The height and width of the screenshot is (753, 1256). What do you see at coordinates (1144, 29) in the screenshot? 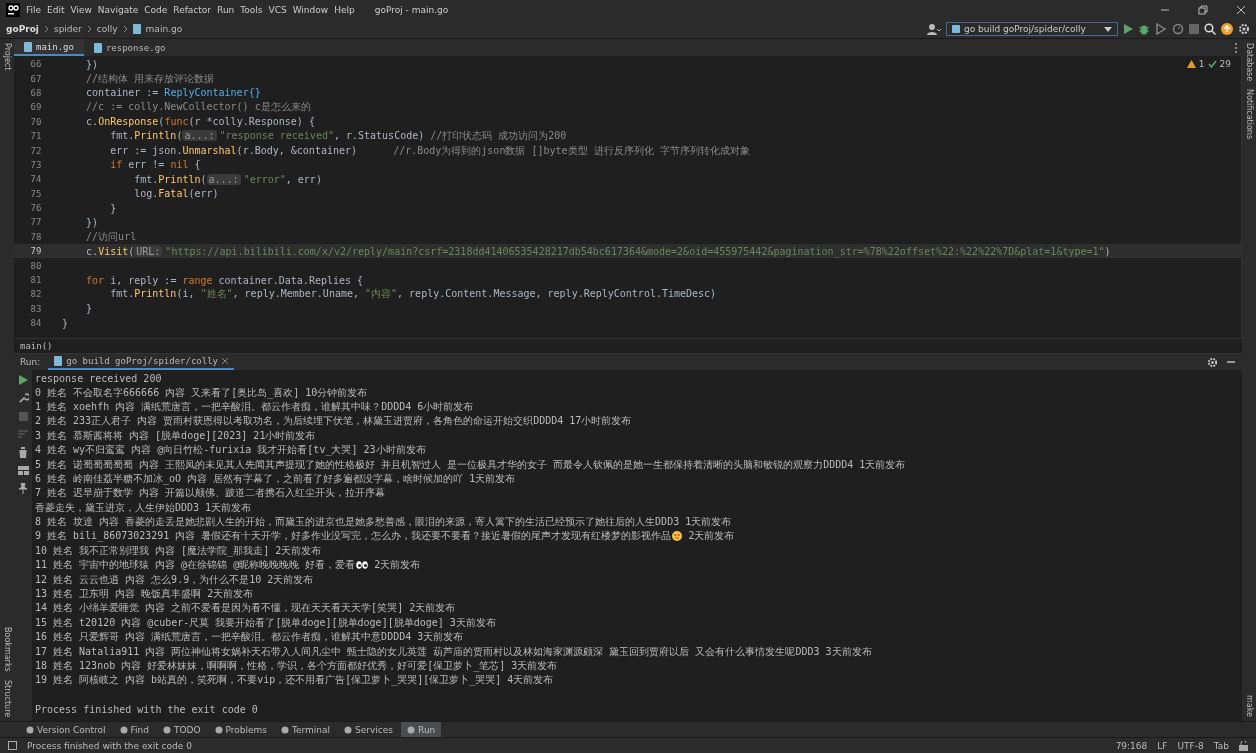
I see `bug-icon` at bounding box center [1144, 29].